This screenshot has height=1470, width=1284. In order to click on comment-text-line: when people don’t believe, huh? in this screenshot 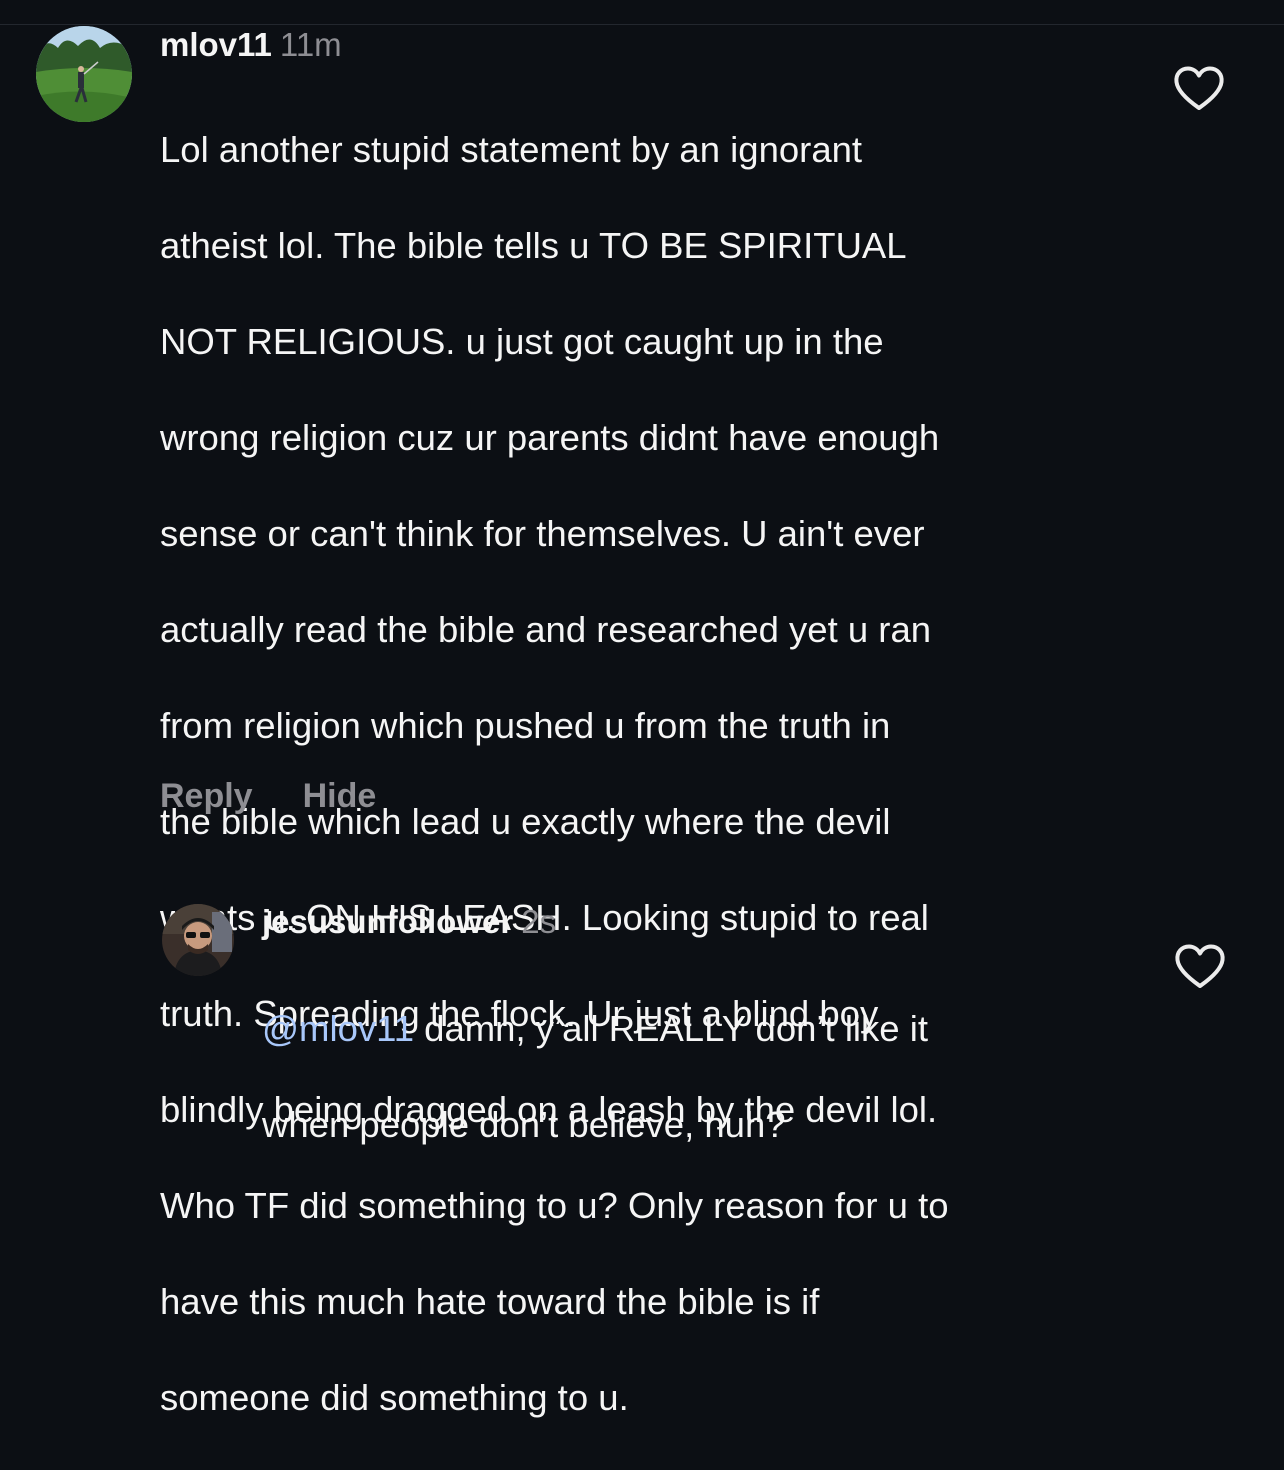, I will do `click(524, 1124)`.